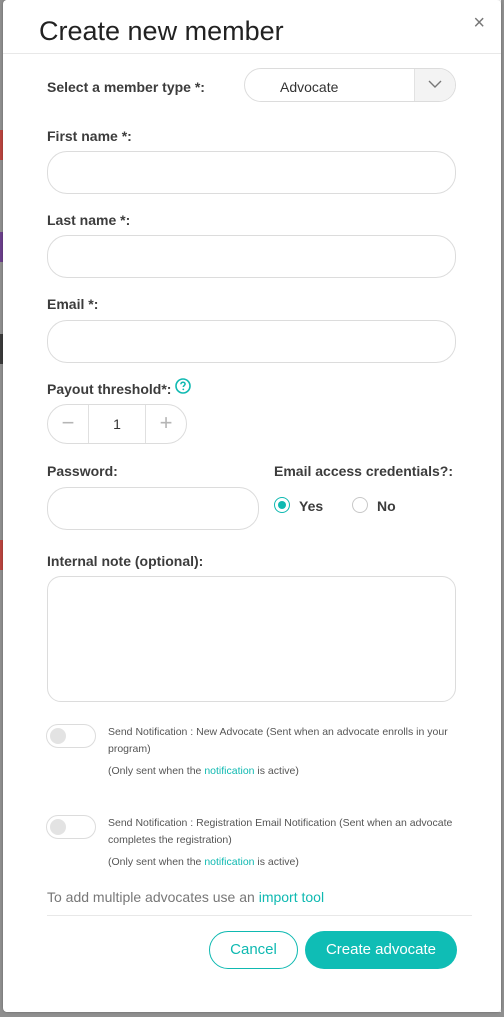 The height and width of the screenshot is (1017, 504). I want to click on backdrop-bottom, so click(252, 1014).